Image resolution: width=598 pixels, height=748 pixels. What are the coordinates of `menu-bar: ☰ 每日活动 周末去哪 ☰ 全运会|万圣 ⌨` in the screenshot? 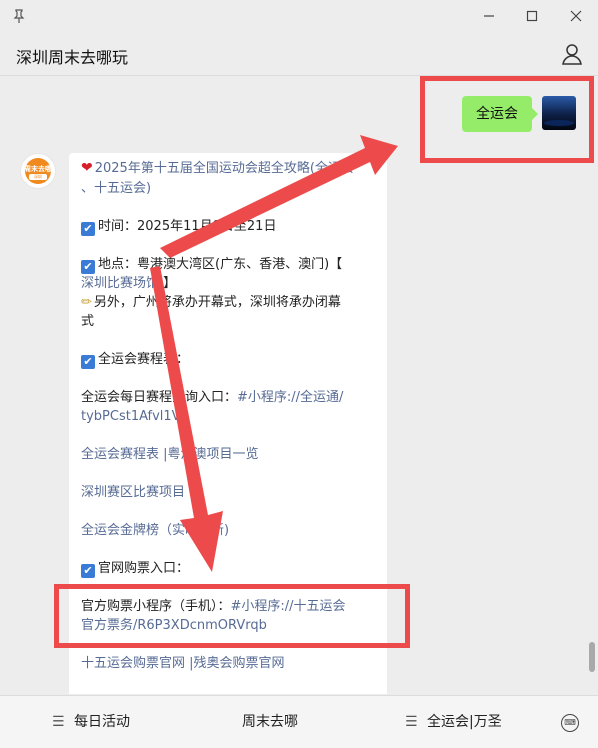 It's located at (299, 721).